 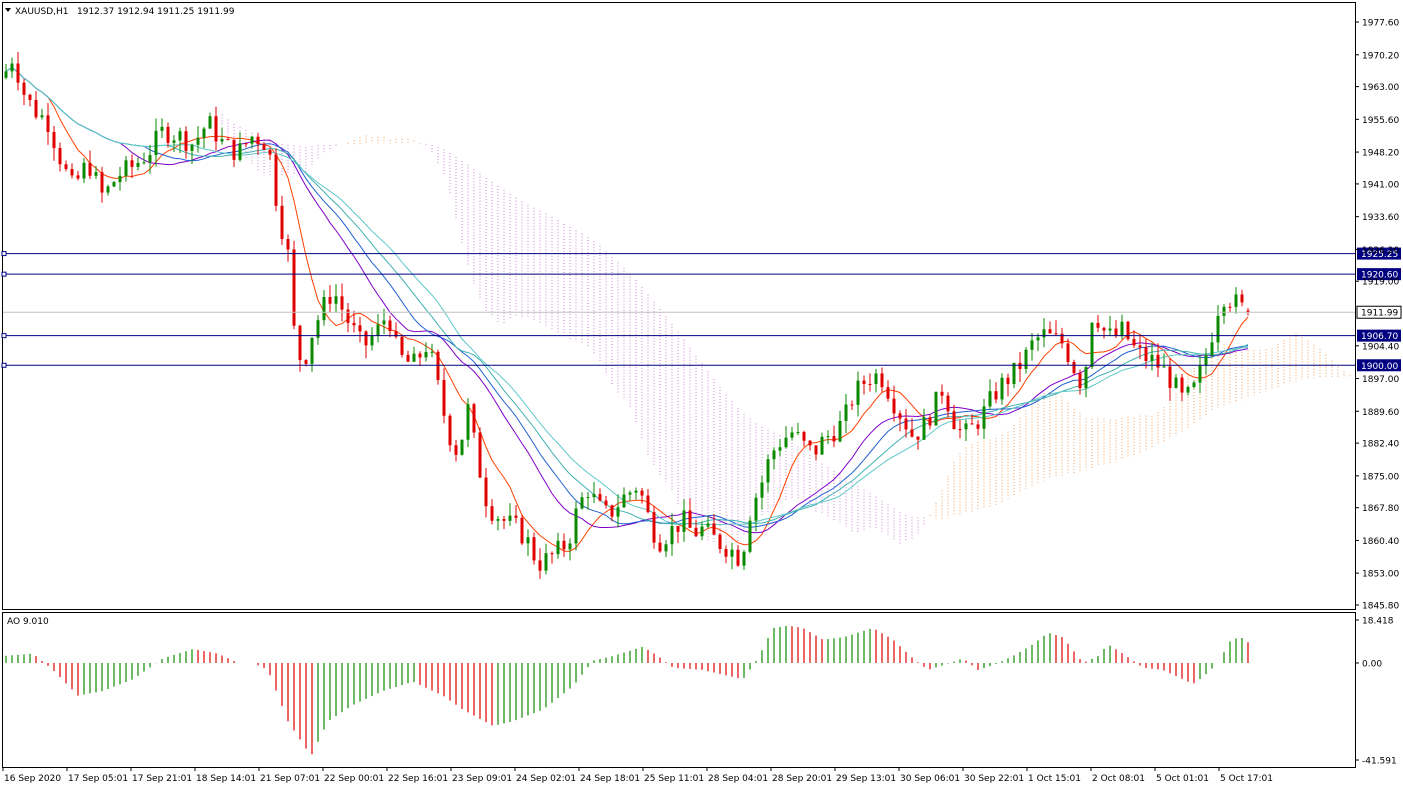 I want to click on price-tick-label: 1889.60, so click(x=1380, y=413).